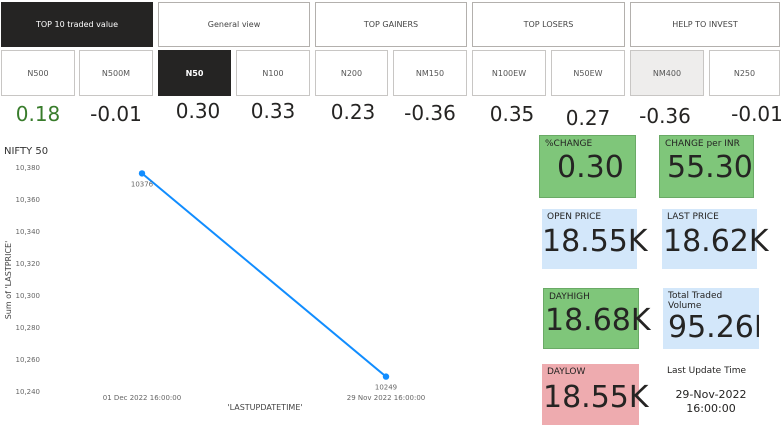 The width and height of the screenshot is (782, 443). I want to click on x-tick-label: 01 Dec 2022 16:00:00, so click(142, 398).